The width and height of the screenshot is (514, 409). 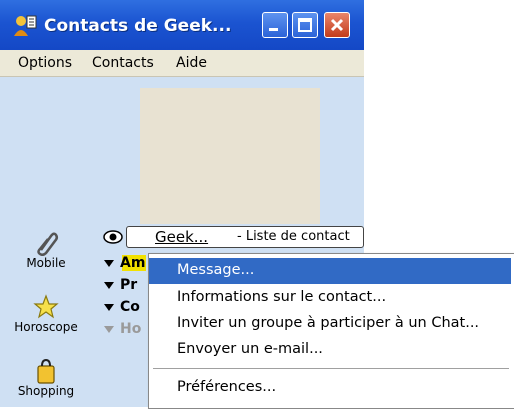 I want to click on minimize-button, so click(x=275, y=25).